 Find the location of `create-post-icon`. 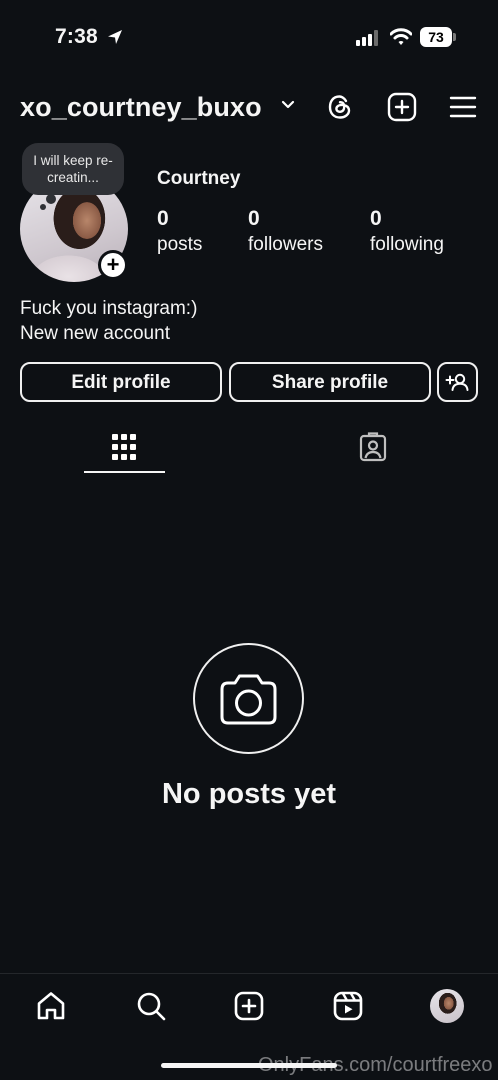

create-post-icon is located at coordinates (402, 107).